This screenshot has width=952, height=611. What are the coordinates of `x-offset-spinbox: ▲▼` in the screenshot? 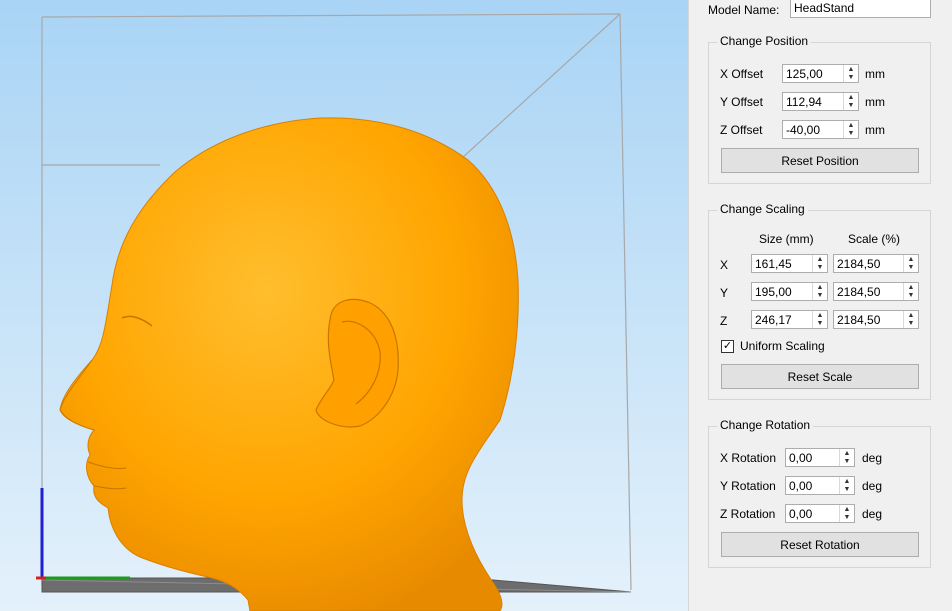 It's located at (820, 73).